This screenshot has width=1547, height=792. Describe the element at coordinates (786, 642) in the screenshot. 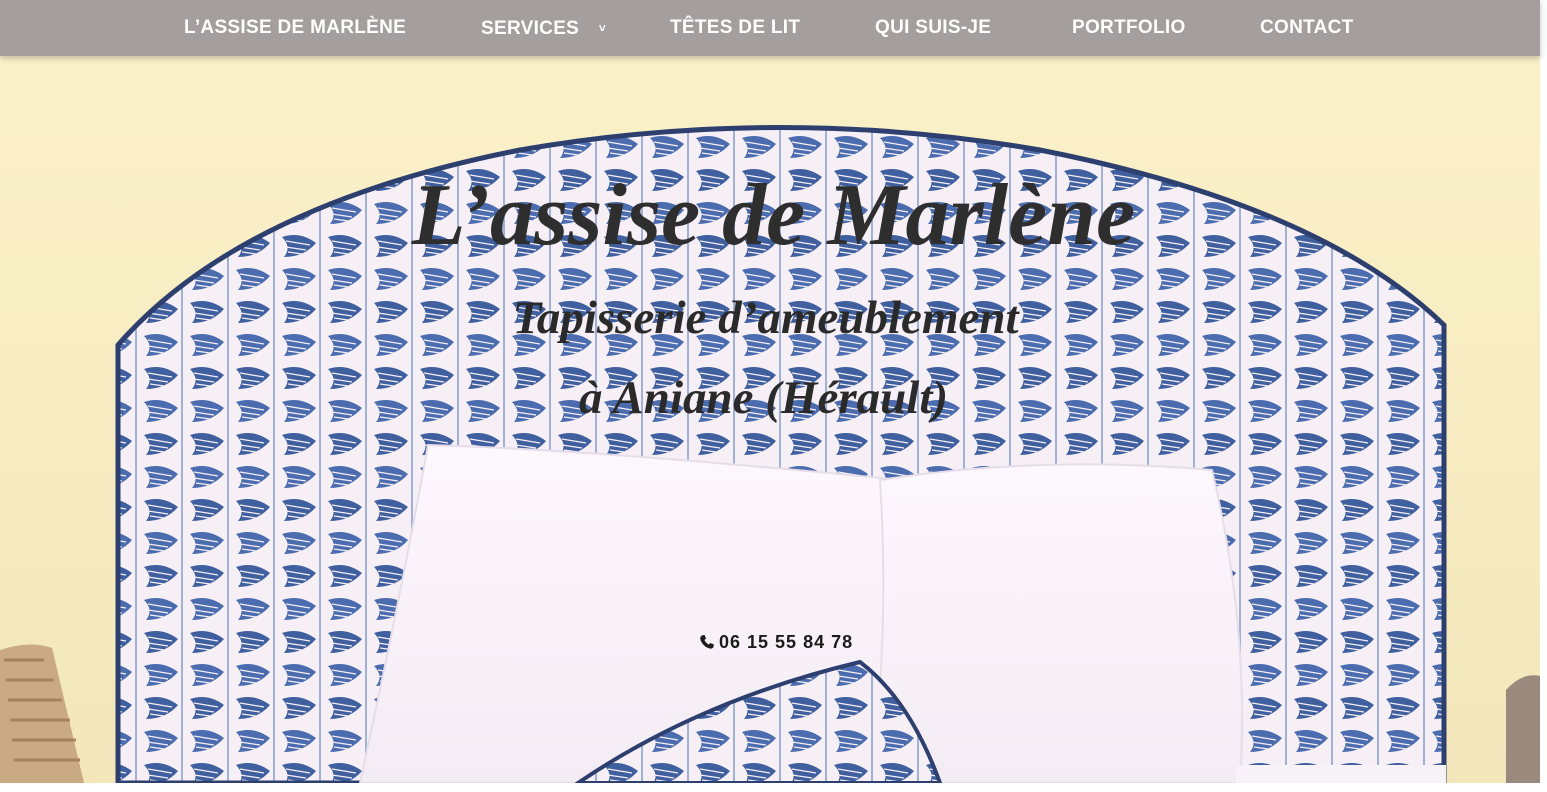

I see `phone-number: 06 15 55 84 78` at that location.